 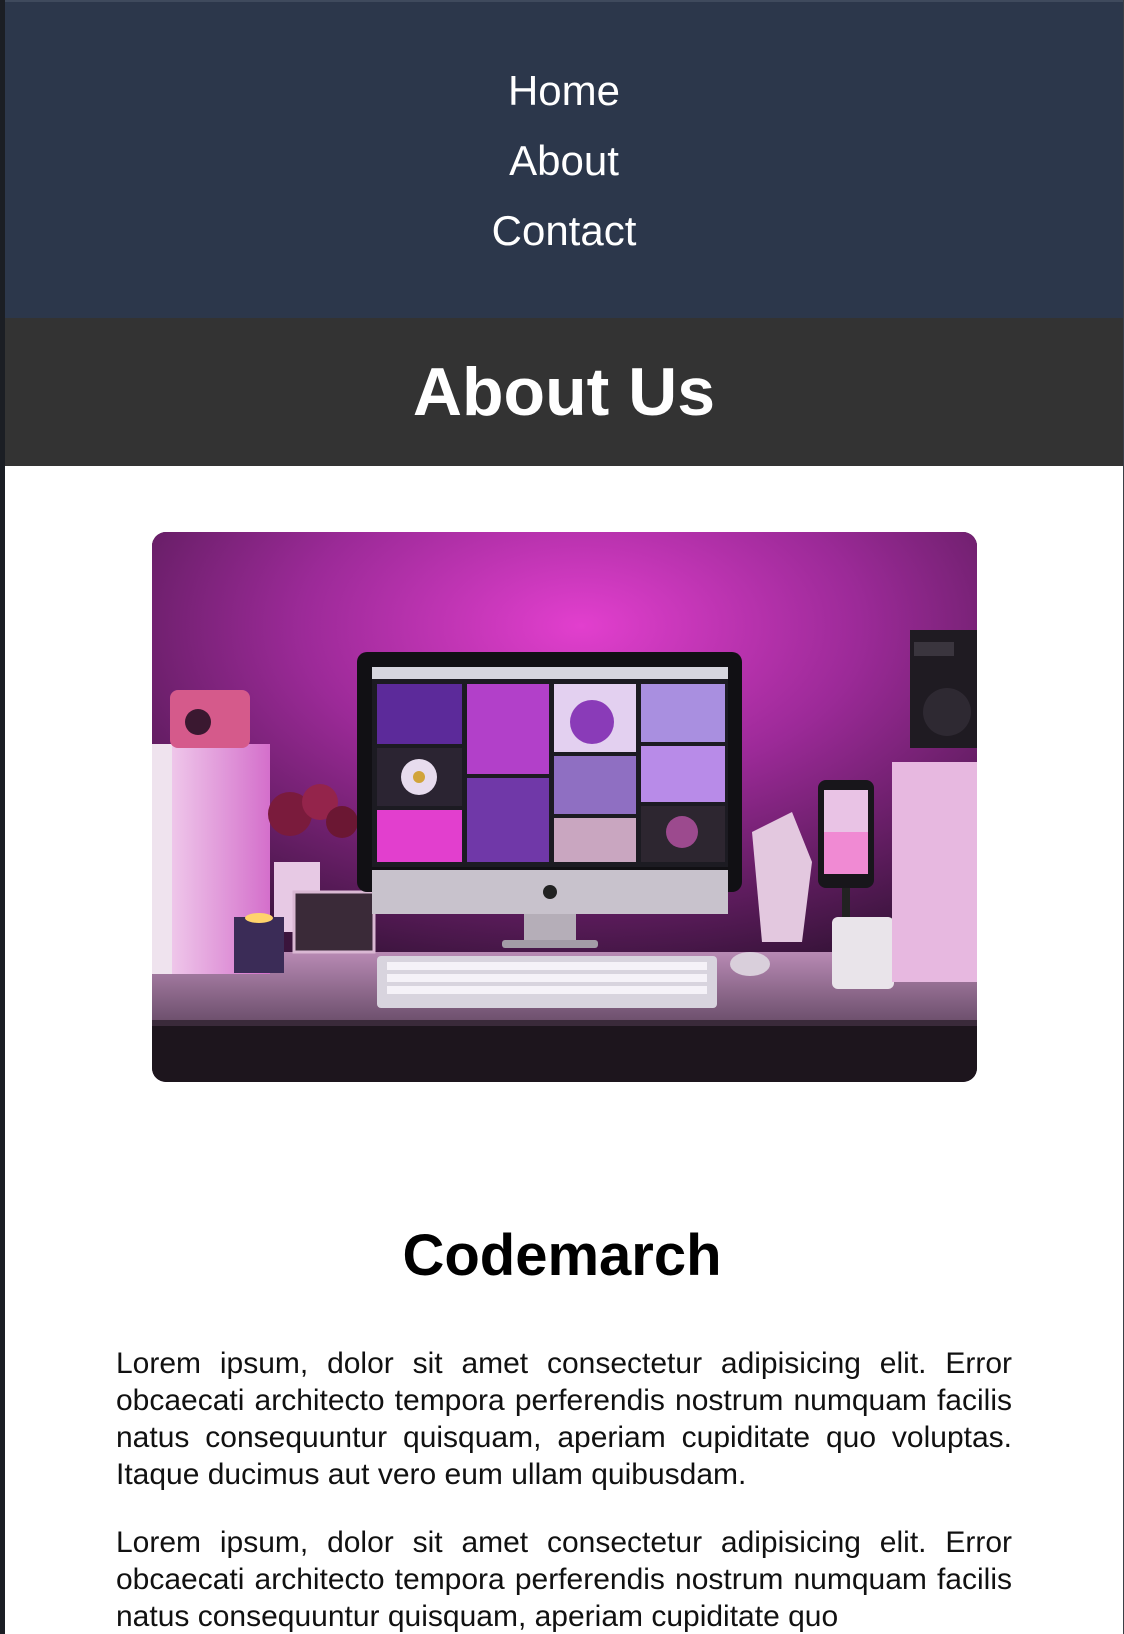 I want to click on nav-link-about: About, so click(x=564, y=160).